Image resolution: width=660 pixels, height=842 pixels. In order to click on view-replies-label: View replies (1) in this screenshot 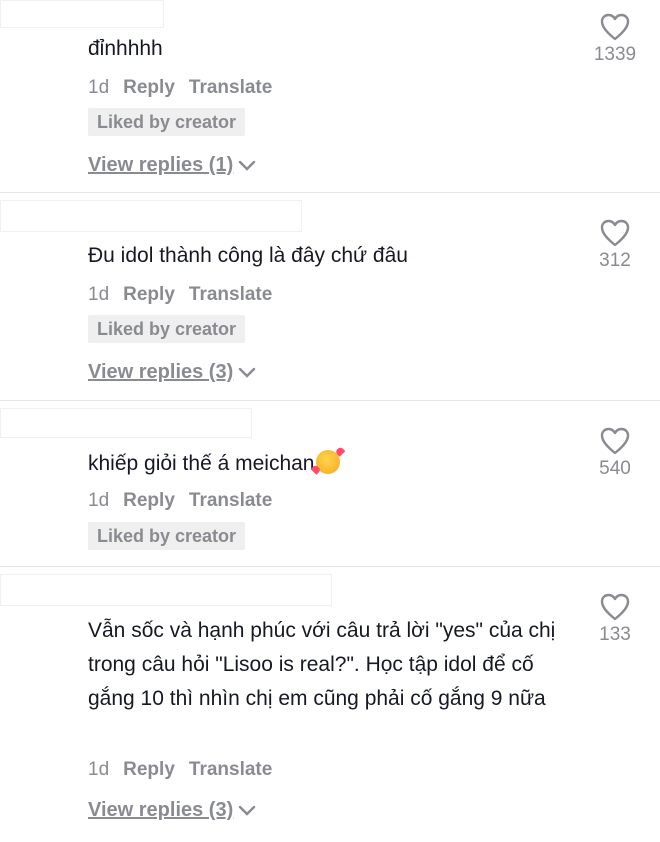, I will do `click(161, 165)`.